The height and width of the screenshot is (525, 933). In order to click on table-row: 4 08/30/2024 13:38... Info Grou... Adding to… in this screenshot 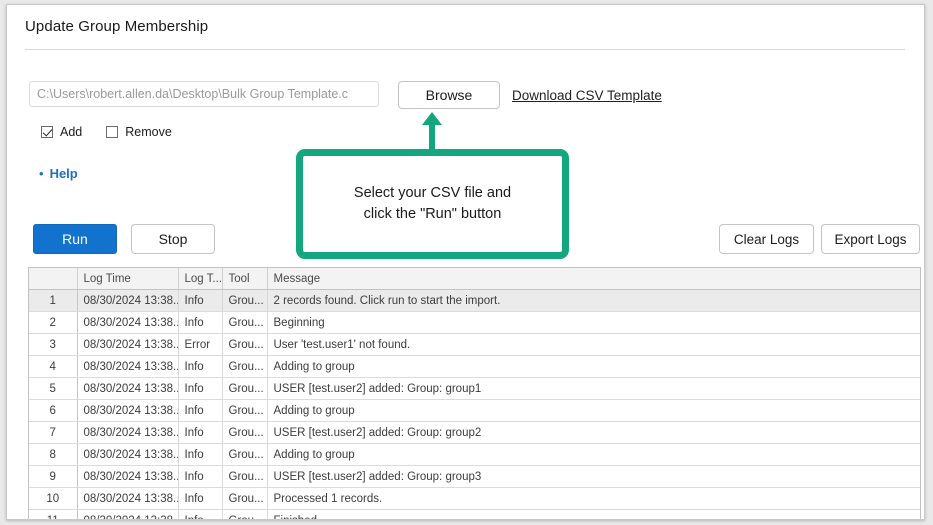, I will do `click(474, 366)`.